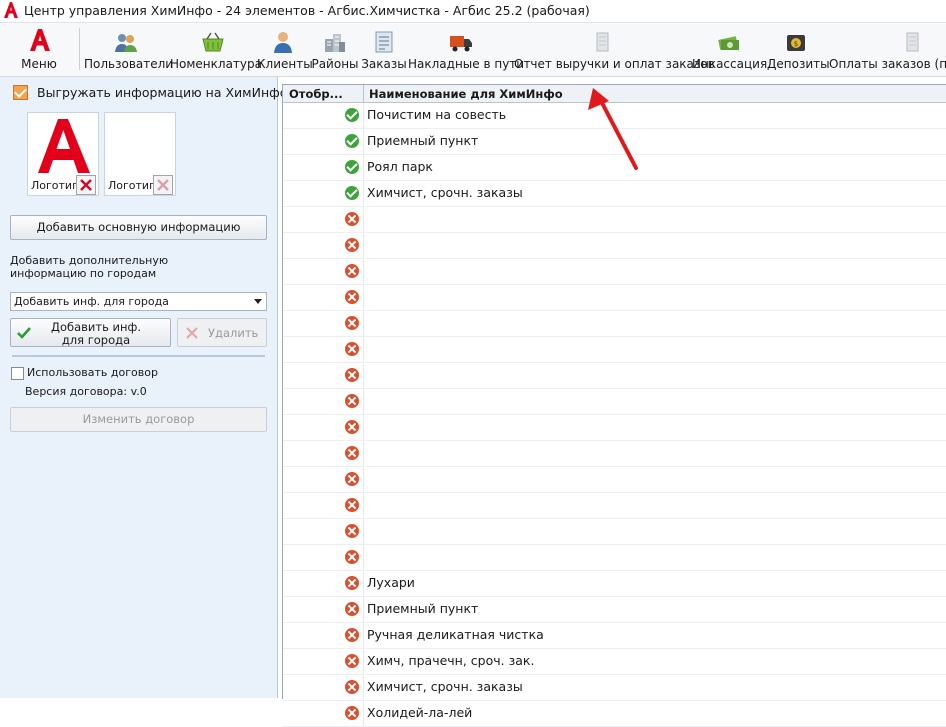  I want to click on toolbar-waybills-label: Накладные в пути, so click(466, 64).